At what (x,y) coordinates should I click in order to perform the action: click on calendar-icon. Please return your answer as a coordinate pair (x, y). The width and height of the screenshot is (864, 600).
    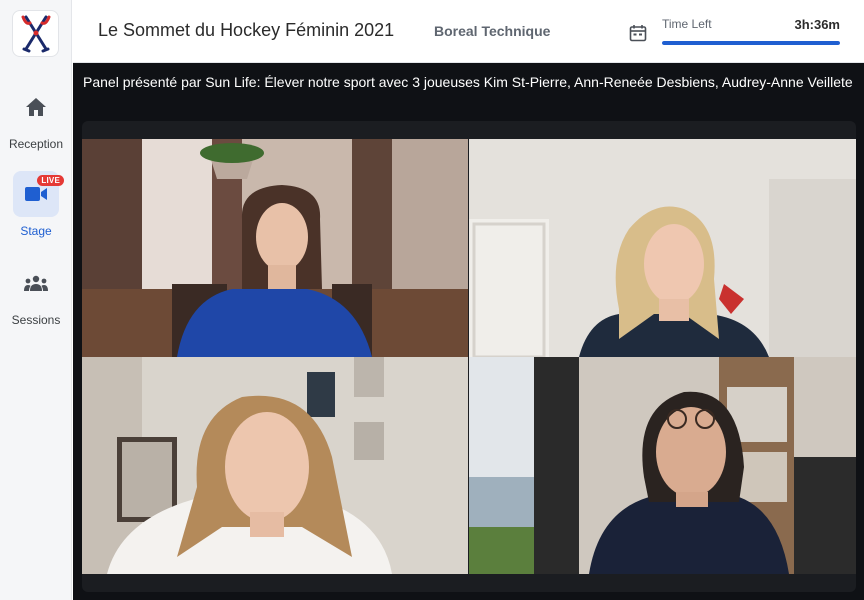
    Looking at the image, I should click on (638, 33).